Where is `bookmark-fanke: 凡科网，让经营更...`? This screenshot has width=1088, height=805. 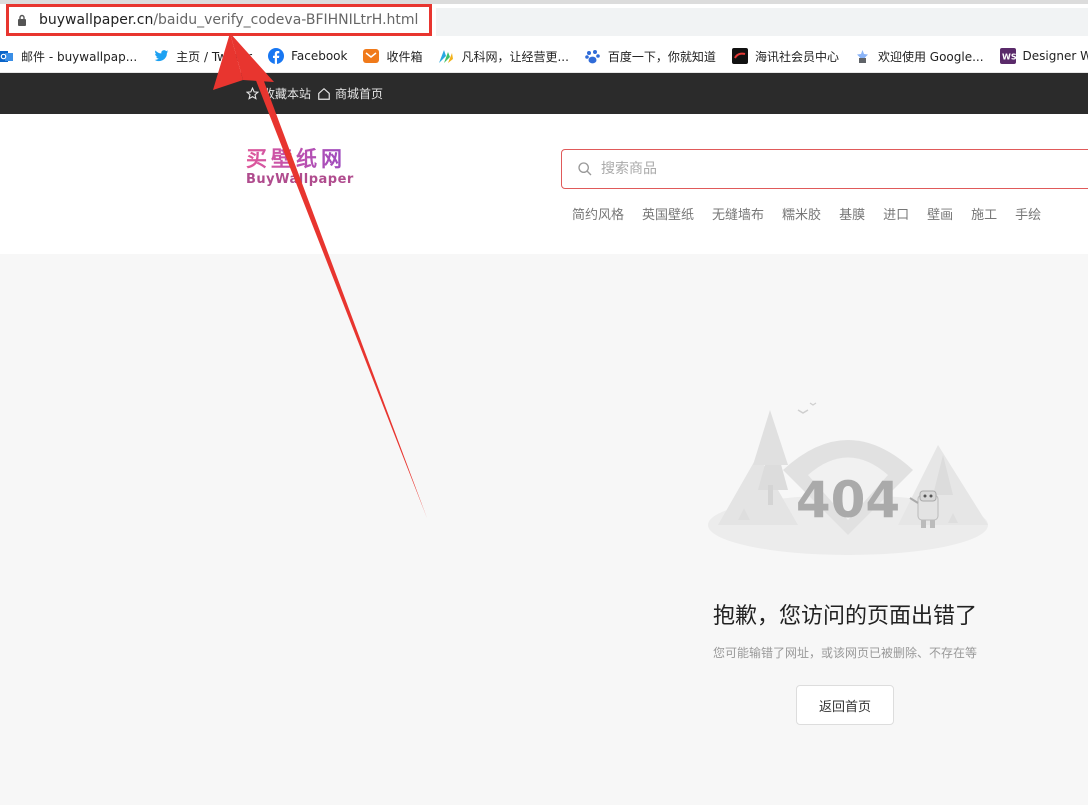 bookmark-fanke: 凡科网，让经营更... is located at coordinates (503, 56).